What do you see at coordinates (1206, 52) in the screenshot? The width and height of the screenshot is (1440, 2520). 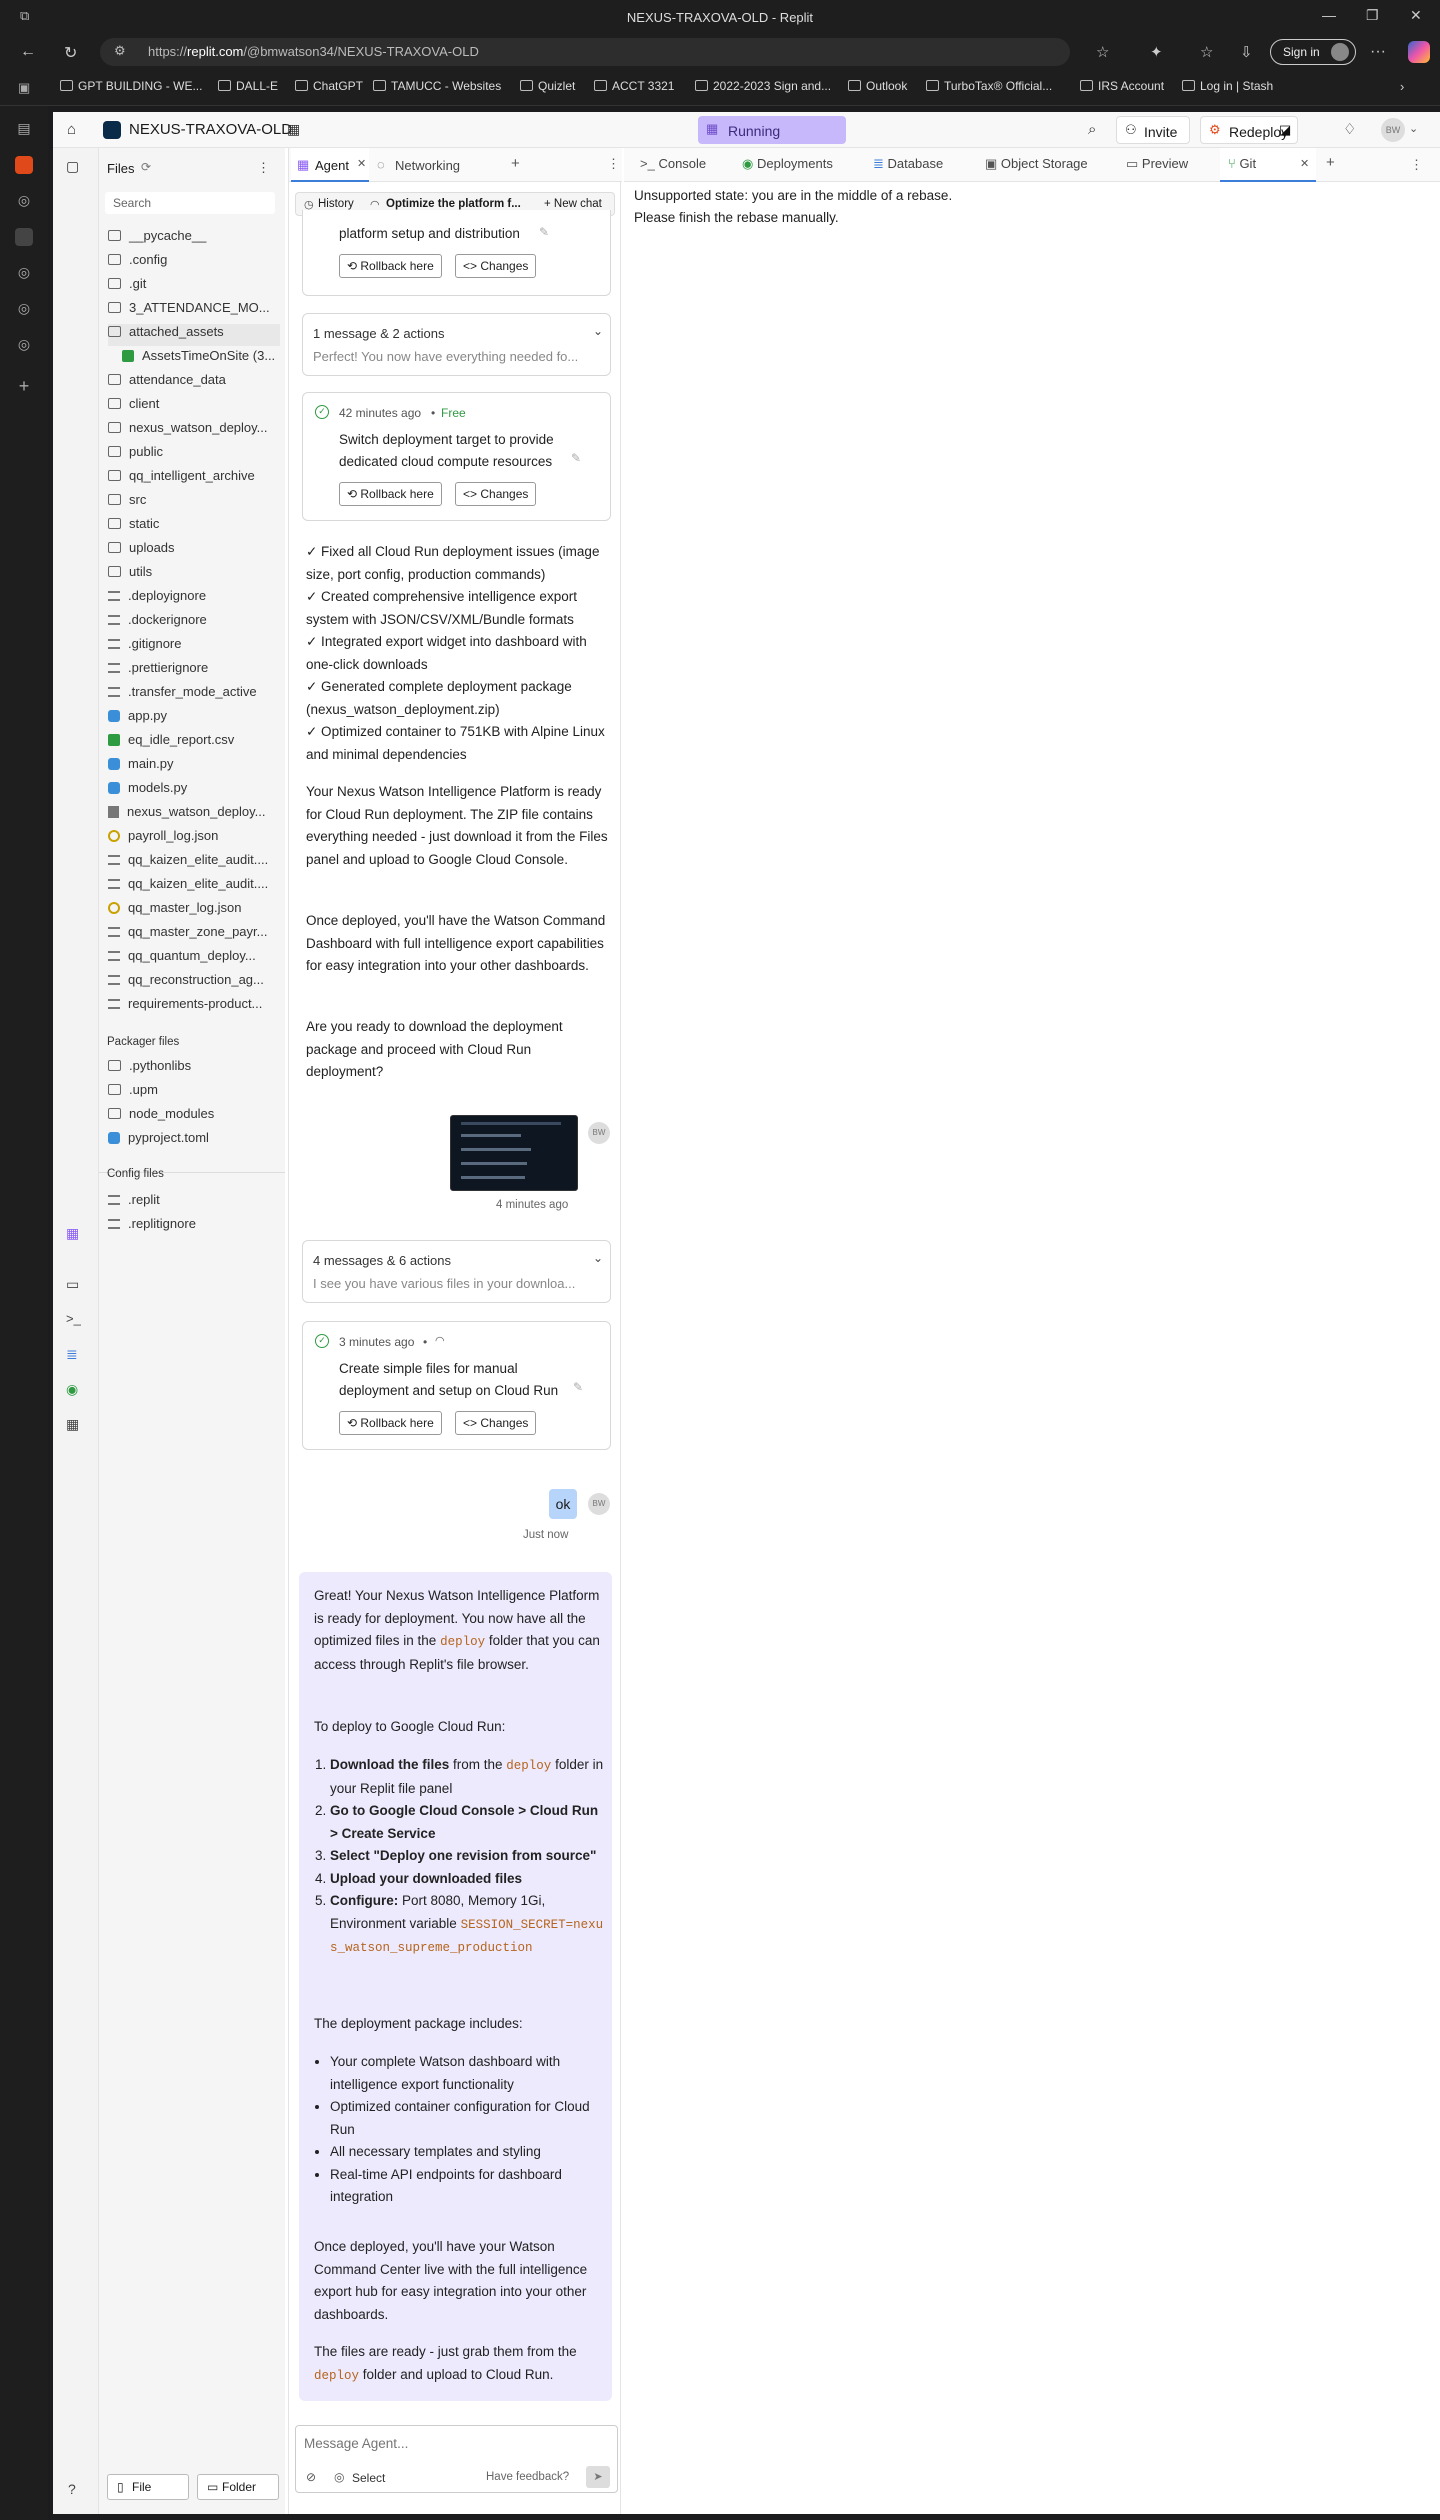 I see `favorites-icon: ☆` at bounding box center [1206, 52].